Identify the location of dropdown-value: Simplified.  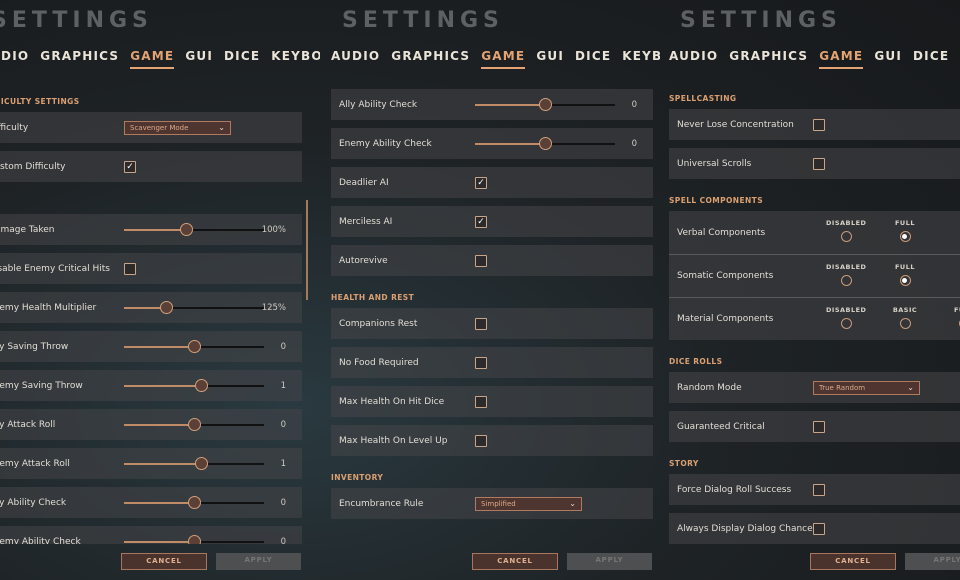
(498, 503).